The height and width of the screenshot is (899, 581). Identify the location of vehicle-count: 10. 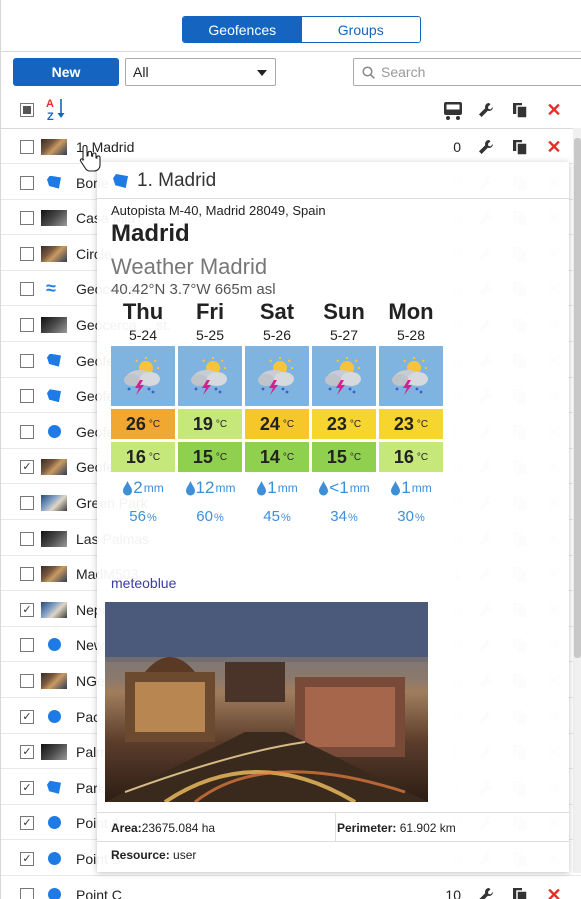
(453, 892).